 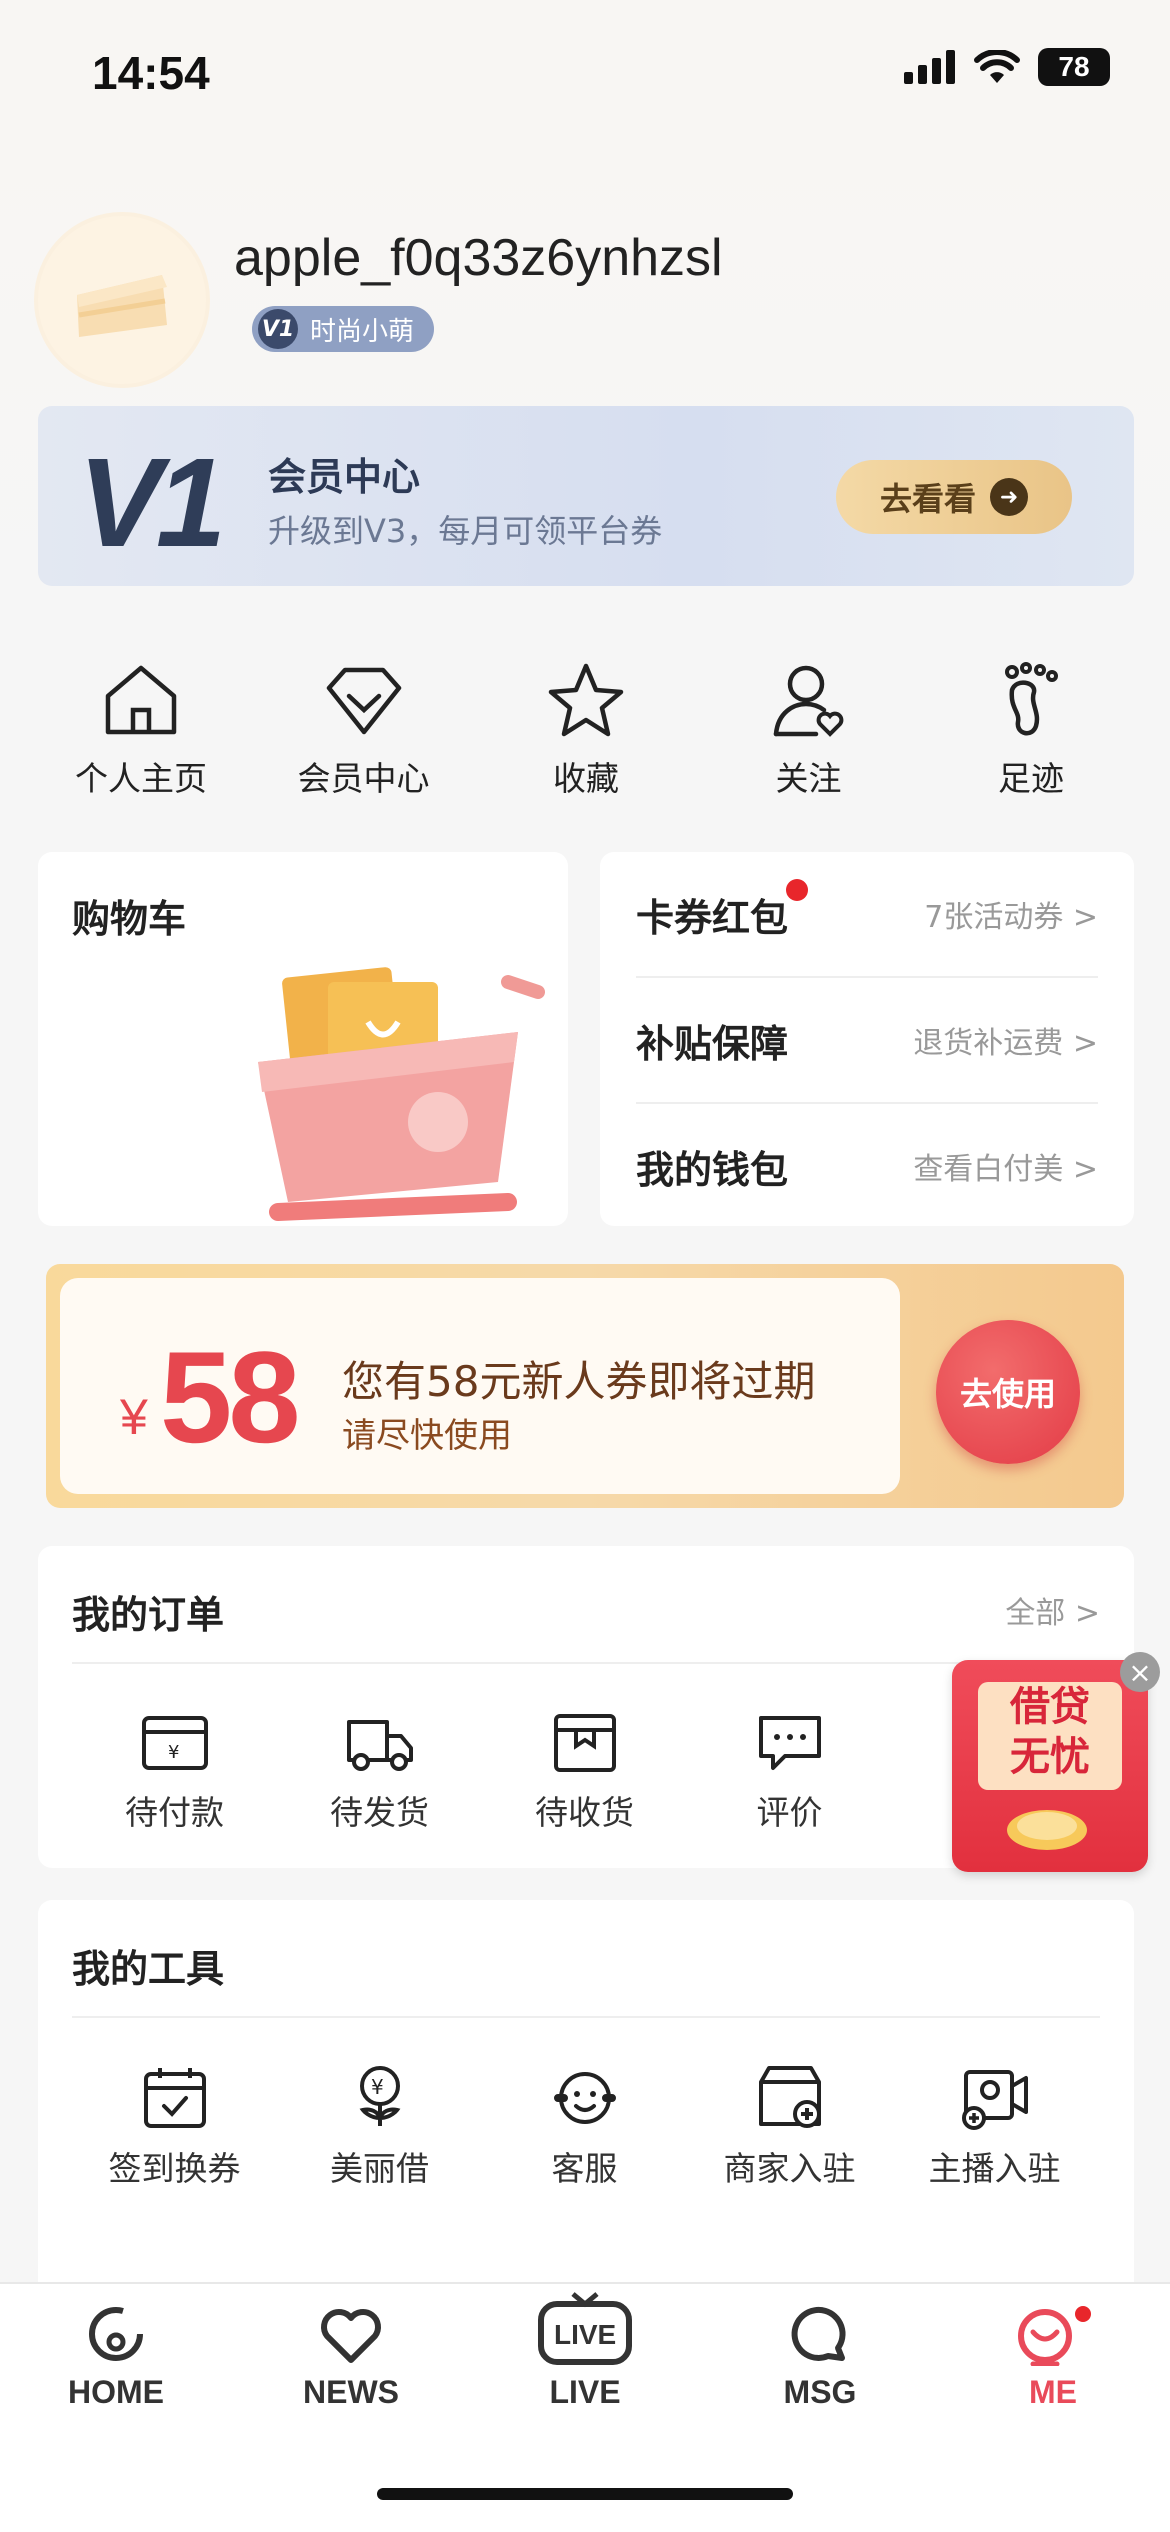 I want to click on wallet-panel: 卡券红包 7张活动券 > 补贴保障 退货补运费 > 我的钱包 查看白付美 >, so click(x=867, y=1039).